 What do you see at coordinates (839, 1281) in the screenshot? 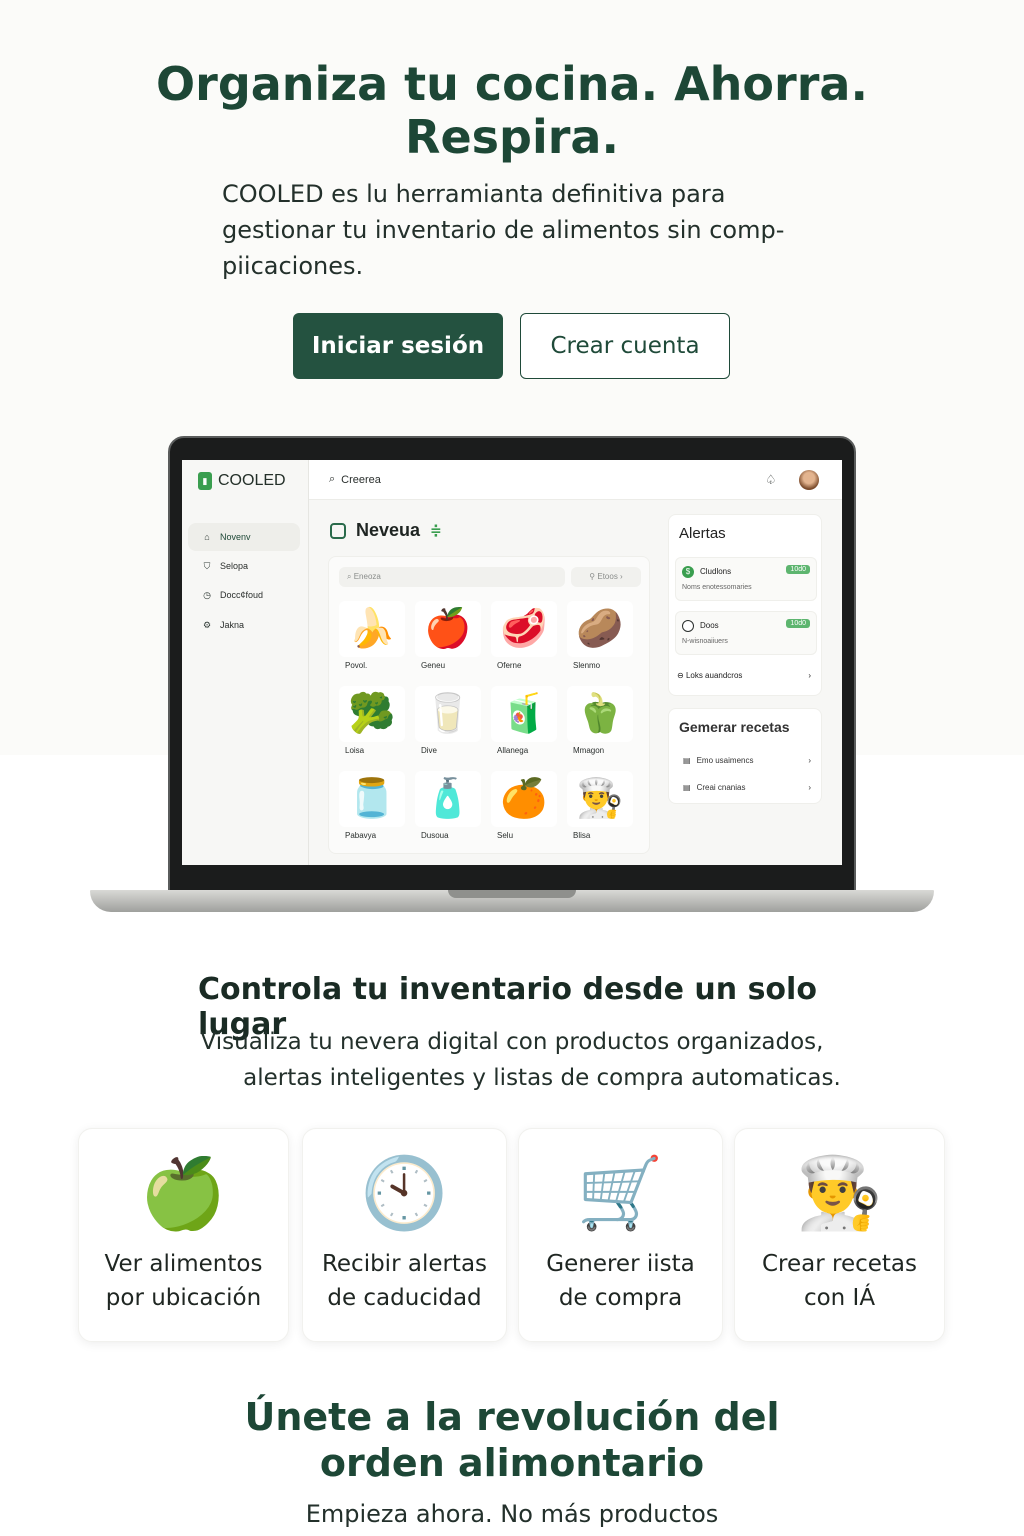
I see `feature-label: Crear recetas con IÁ` at bounding box center [839, 1281].